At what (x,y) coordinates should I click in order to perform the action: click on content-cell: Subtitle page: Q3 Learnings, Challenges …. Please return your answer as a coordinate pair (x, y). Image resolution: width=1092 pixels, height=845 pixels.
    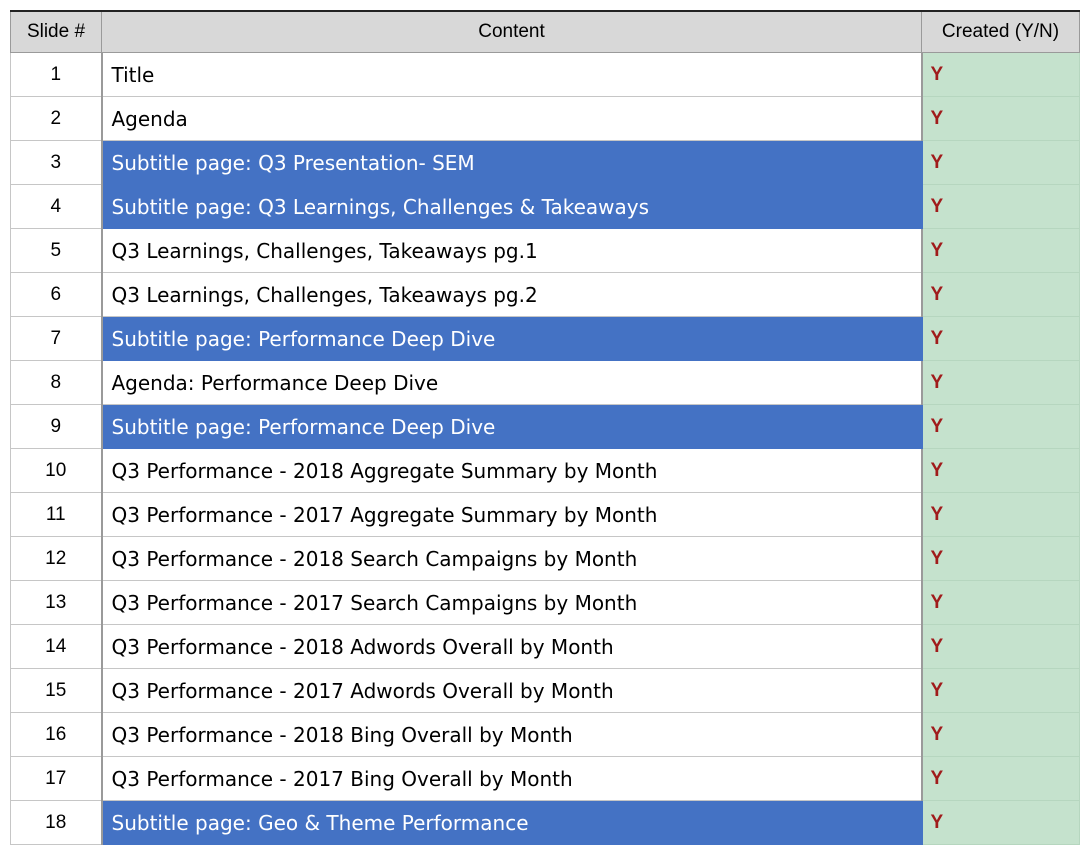
    Looking at the image, I should click on (512, 206).